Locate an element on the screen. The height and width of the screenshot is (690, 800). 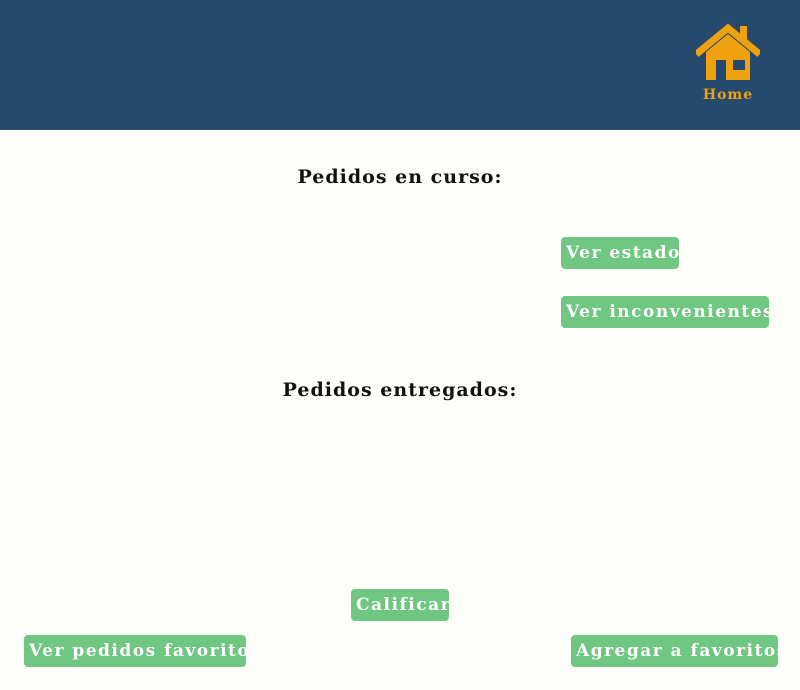
ver-inconvenientes-button: Ver inconvenientes is located at coordinates (667, 312).